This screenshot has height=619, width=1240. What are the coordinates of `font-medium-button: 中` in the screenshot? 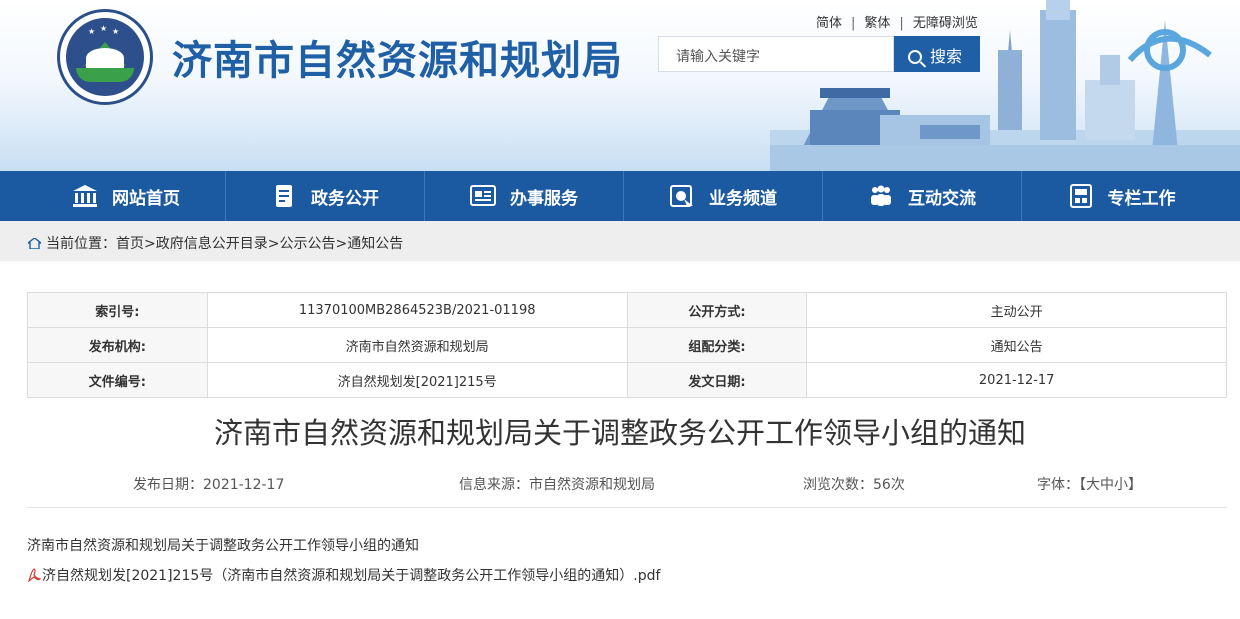 It's located at (1107, 485).